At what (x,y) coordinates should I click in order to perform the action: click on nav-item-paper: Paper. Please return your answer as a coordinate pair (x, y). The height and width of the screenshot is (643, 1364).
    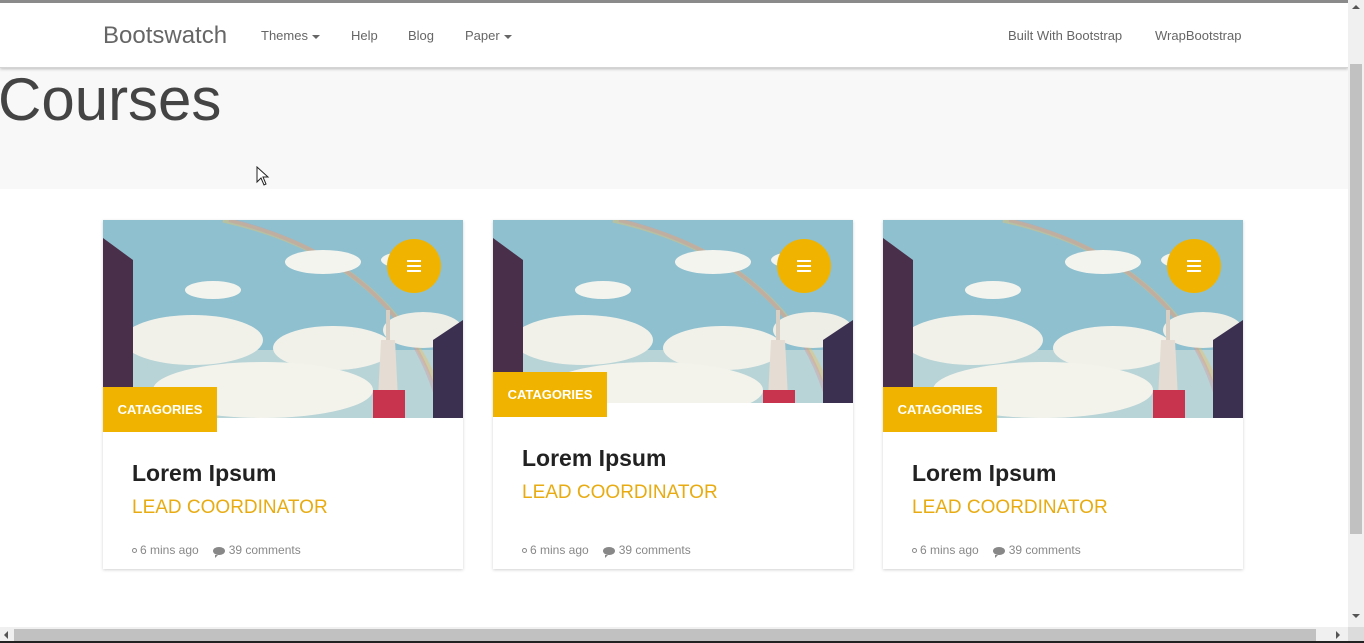
    Looking at the image, I should click on (488, 35).